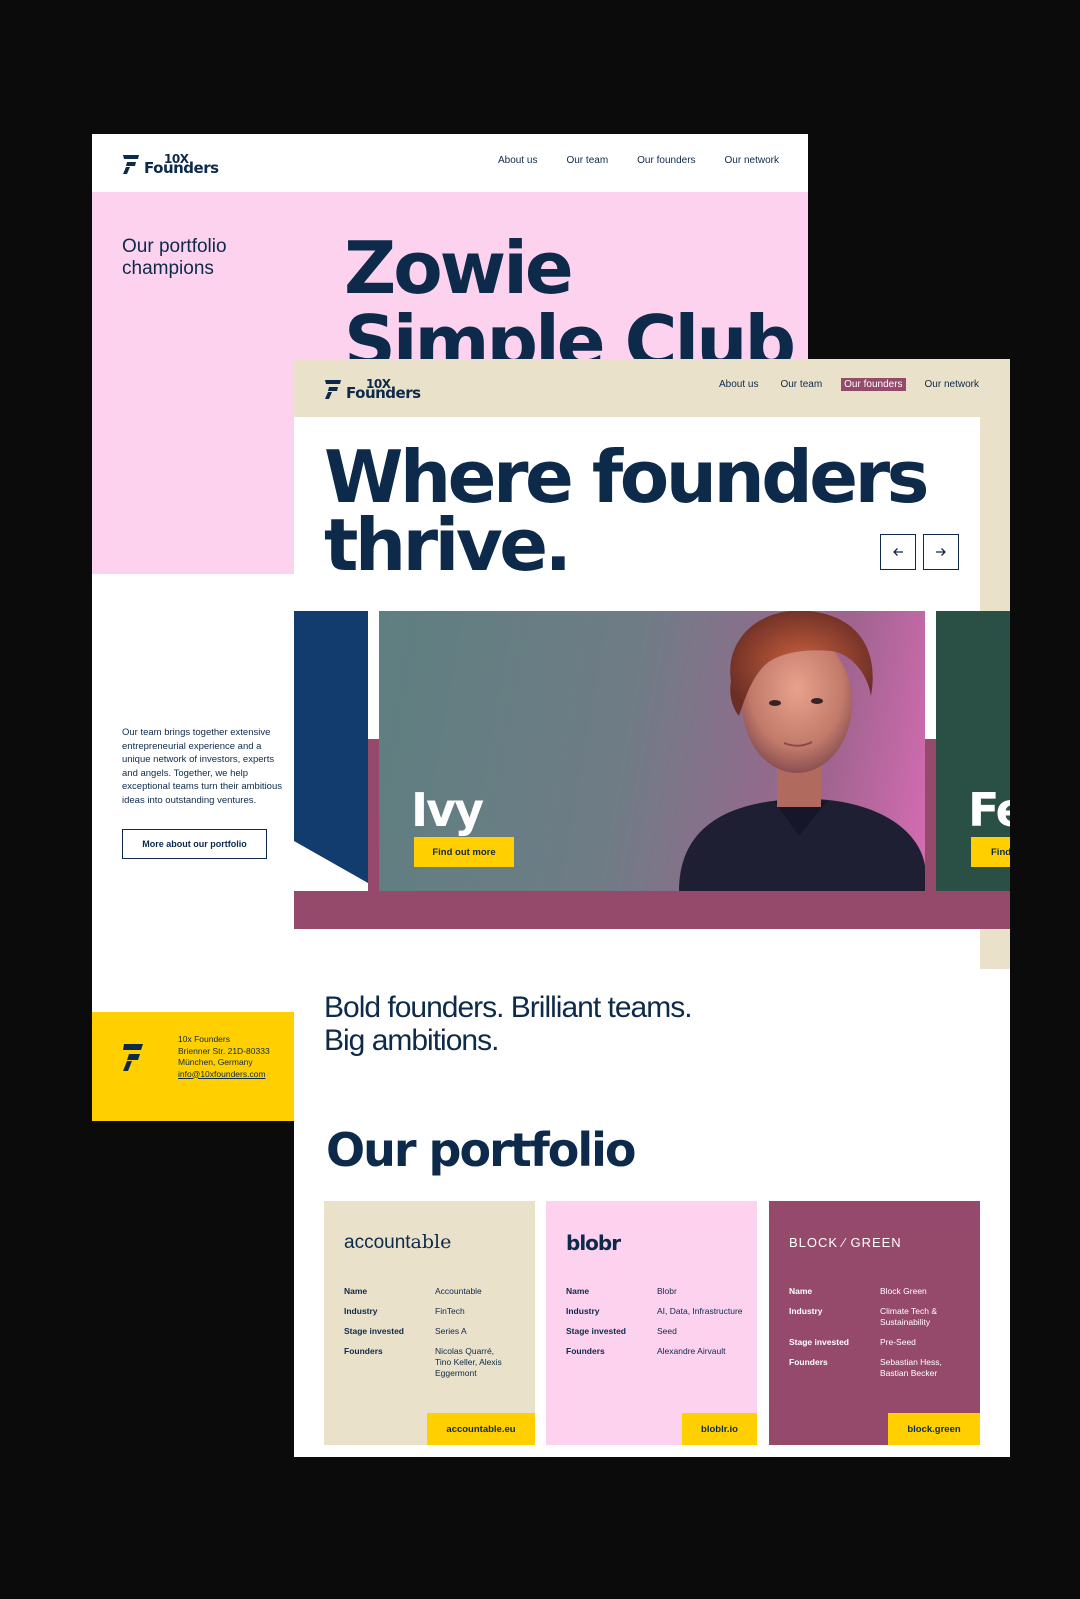 The width and height of the screenshot is (1080, 1599). Describe the element at coordinates (481, 1150) in the screenshot. I see `portfolio-heading: Our portfolio` at that location.